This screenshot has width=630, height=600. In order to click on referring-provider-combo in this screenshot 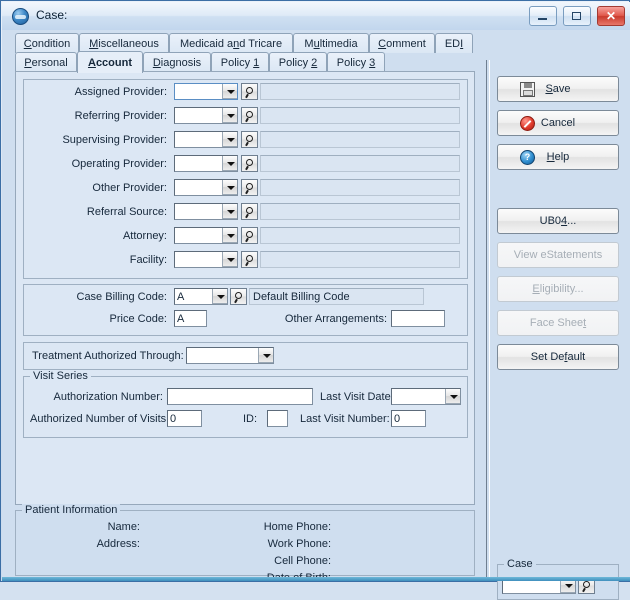, I will do `click(206, 115)`.